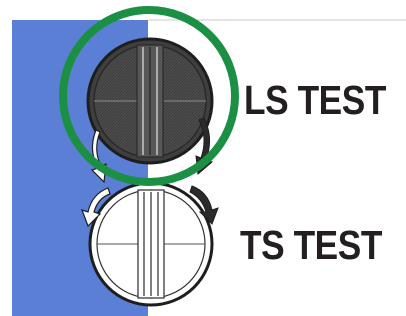 This screenshot has width=406, height=316. Describe the element at coordinates (315, 100) in the screenshot. I see `ls-test-label: LS TEST` at that location.